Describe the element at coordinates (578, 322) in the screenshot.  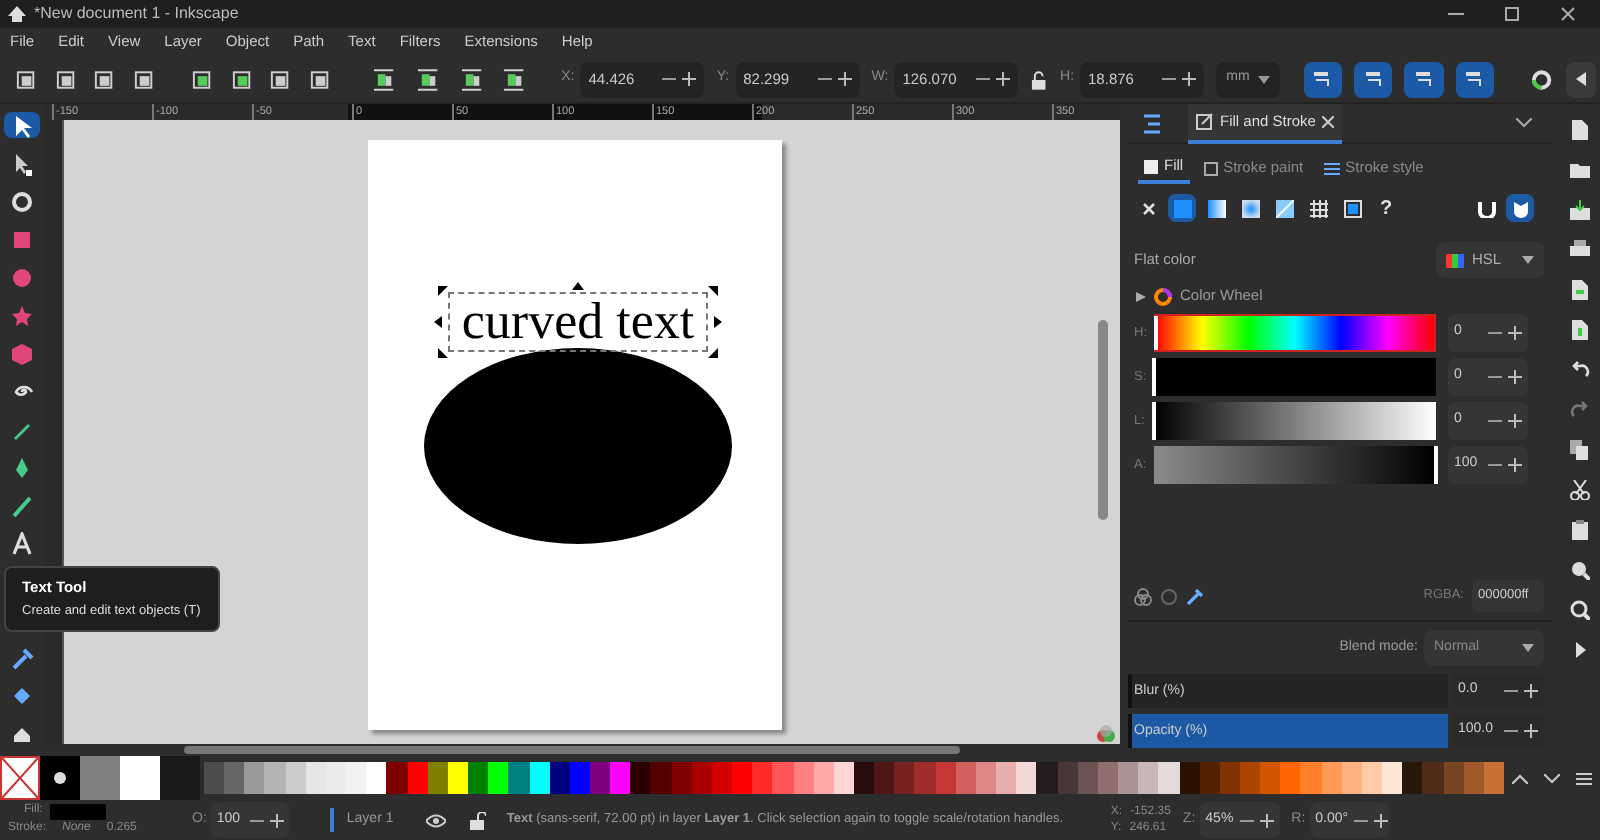
I see `text-object: curved text` at that location.